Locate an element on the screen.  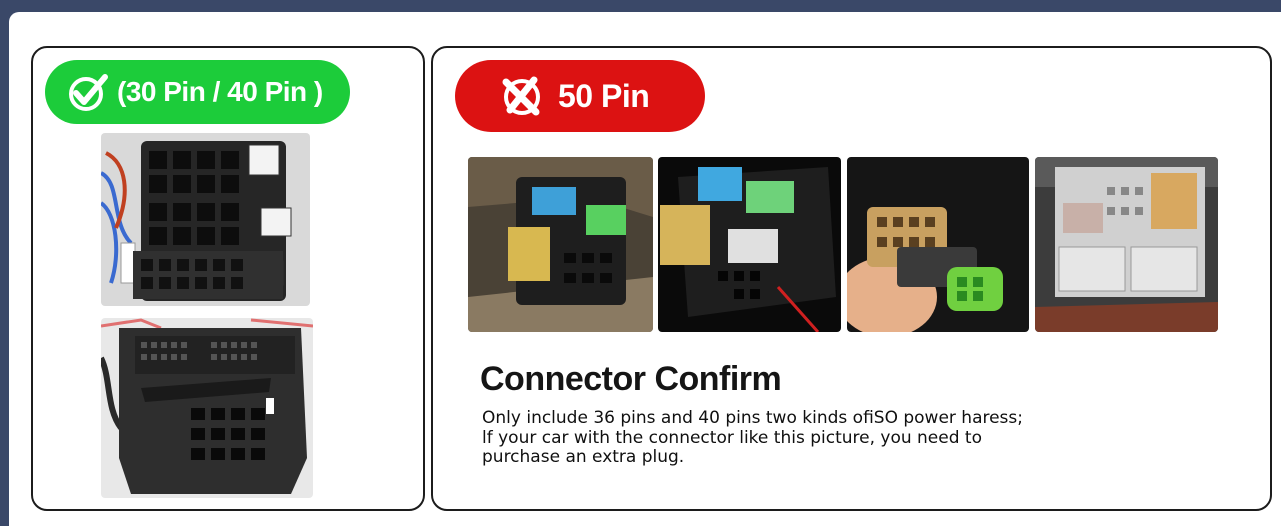
cross-icon is located at coordinates (522, 96).